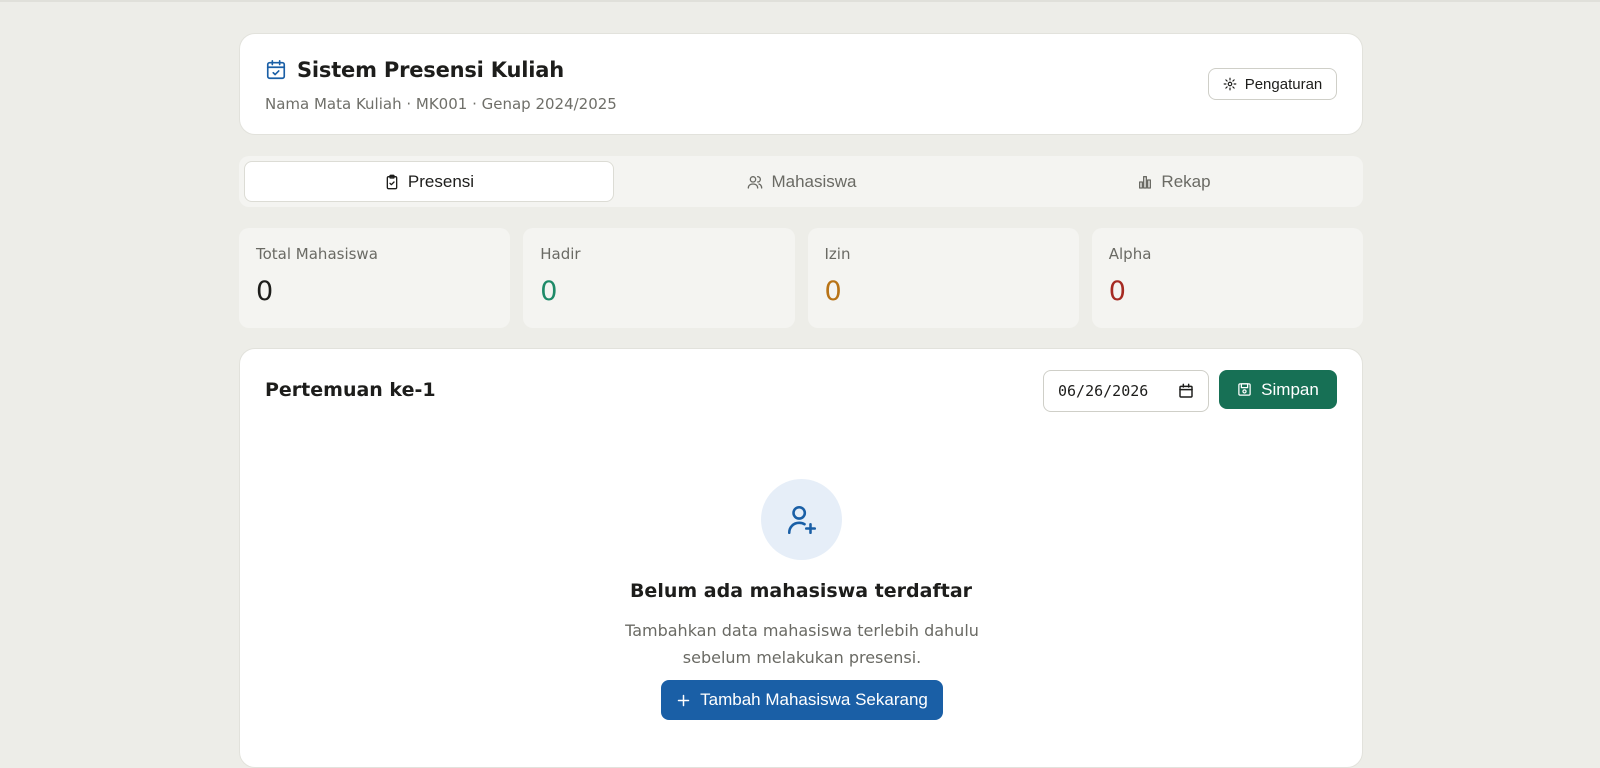  What do you see at coordinates (350, 390) in the screenshot?
I see `meeting-title: Pertemuan ke-1` at bounding box center [350, 390].